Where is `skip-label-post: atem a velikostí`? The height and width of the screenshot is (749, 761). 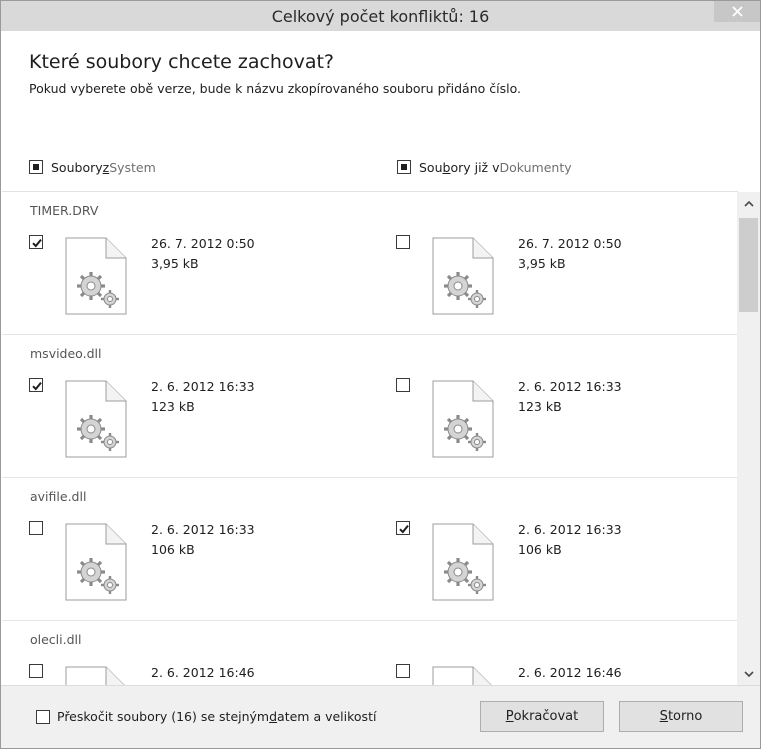
skip-label-post: atem a velikostí is located at coordinates (327, 716).